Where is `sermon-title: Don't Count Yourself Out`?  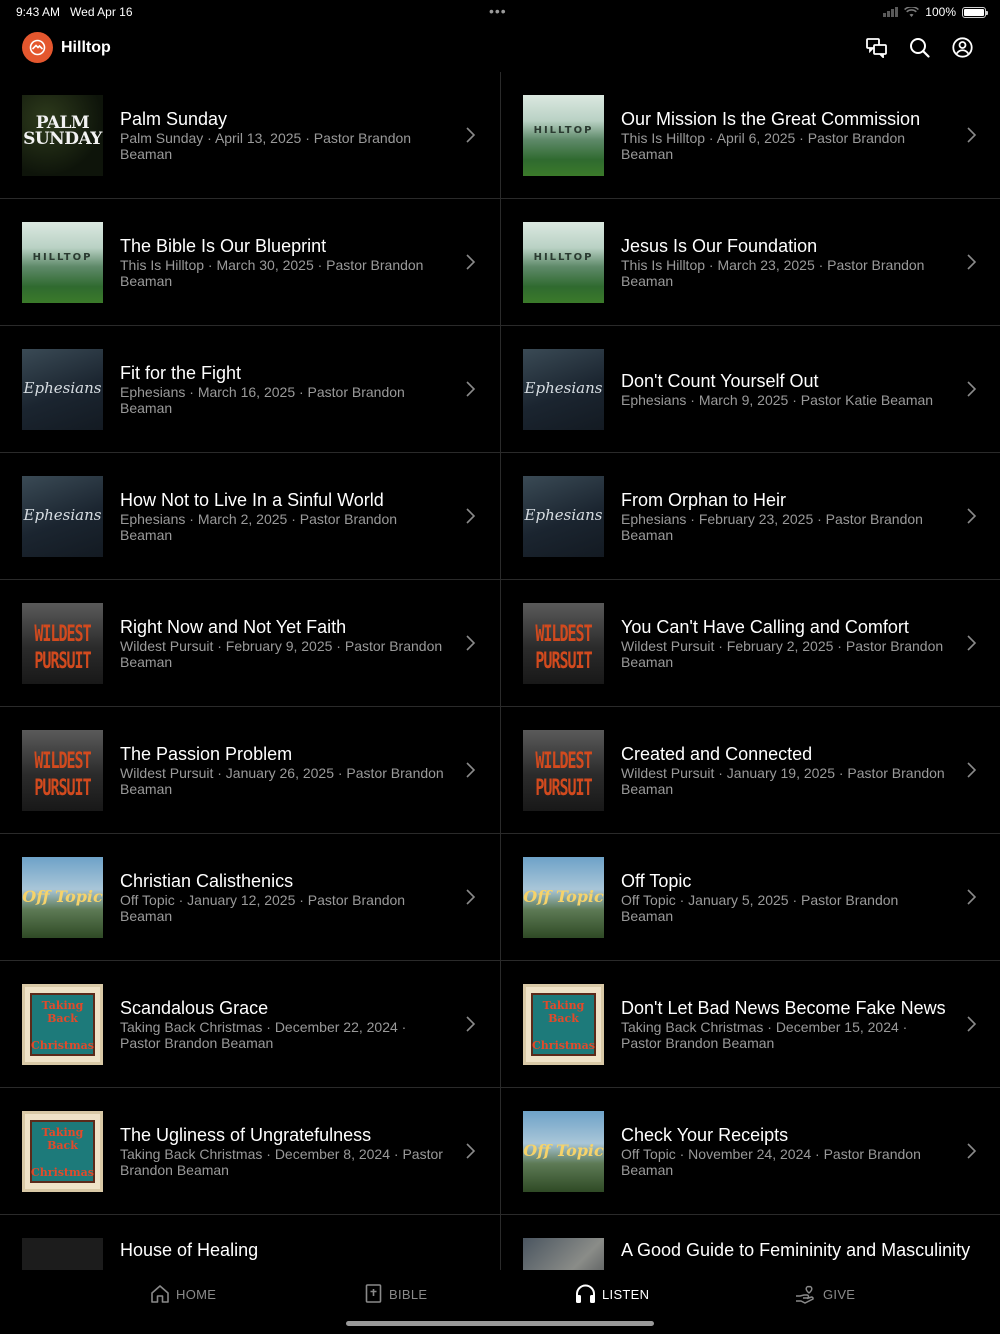 sermon-title: Don't Count Yourself Out is located at coordinates (720, 381).